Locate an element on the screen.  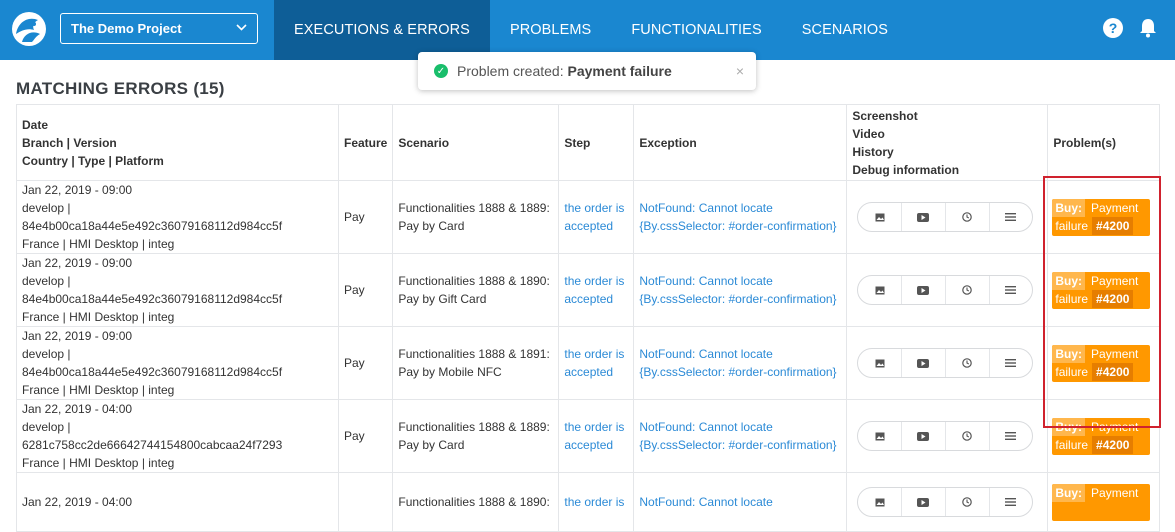
row-step-link: the order is is located at coordinates (596, 502).